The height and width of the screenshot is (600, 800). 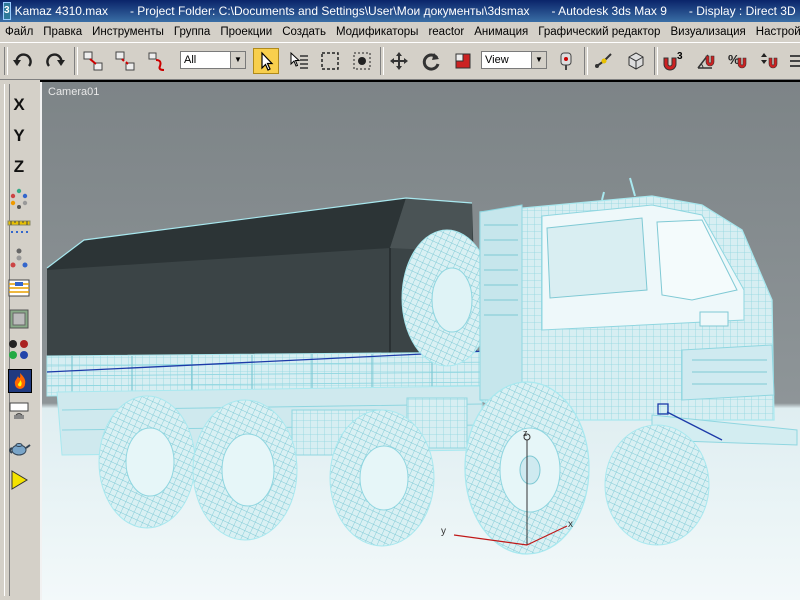 I want to click on flame-icon, so click(x=20, y=381).